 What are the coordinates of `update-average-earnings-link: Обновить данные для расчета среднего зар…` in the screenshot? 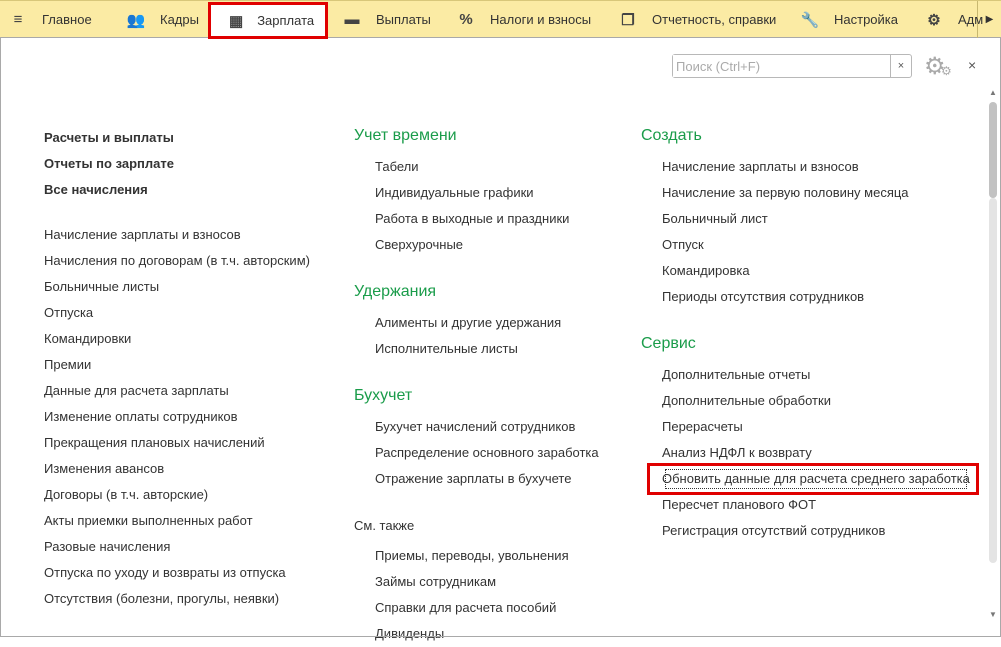 It's located at (816, 479).